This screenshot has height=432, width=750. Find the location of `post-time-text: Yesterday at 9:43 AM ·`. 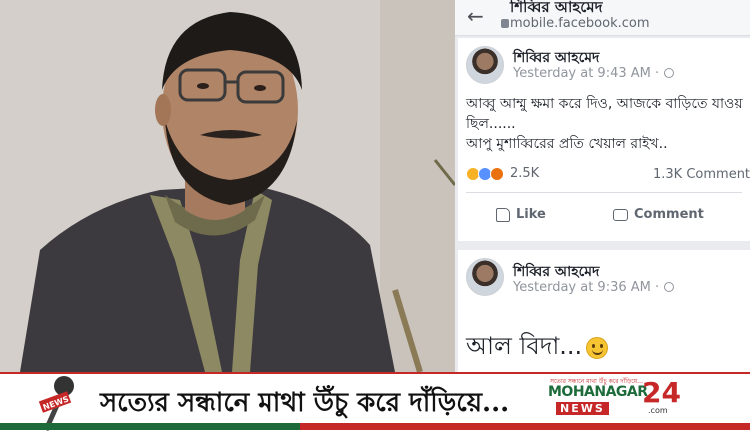

post-time-text: Yesterday at 9:43 AM · is located at coordinates (586, 73).